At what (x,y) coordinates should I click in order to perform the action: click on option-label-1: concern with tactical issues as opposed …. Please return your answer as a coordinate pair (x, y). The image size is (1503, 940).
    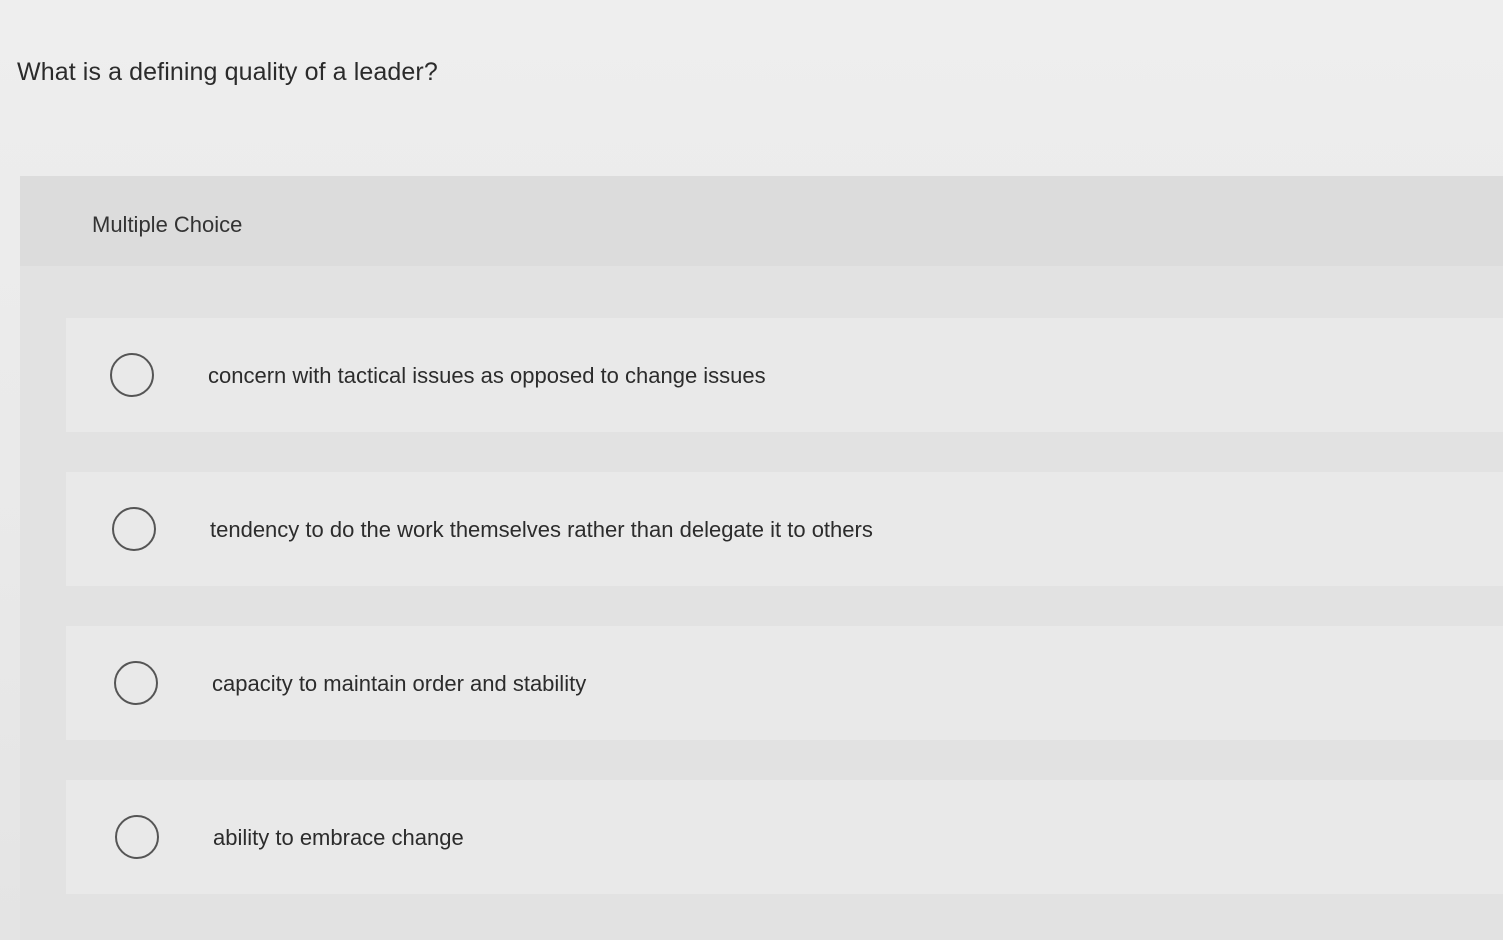
    Looking at the image, I should click on (487, 375).